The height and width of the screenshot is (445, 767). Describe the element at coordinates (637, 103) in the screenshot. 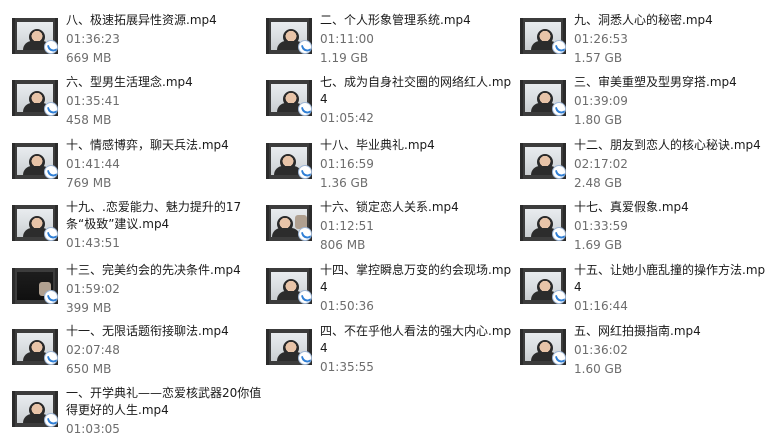

I see `video-file-item: 三、审美重塑及型男穿搭.mp4 01:39:09 1.80 GB` at that location.